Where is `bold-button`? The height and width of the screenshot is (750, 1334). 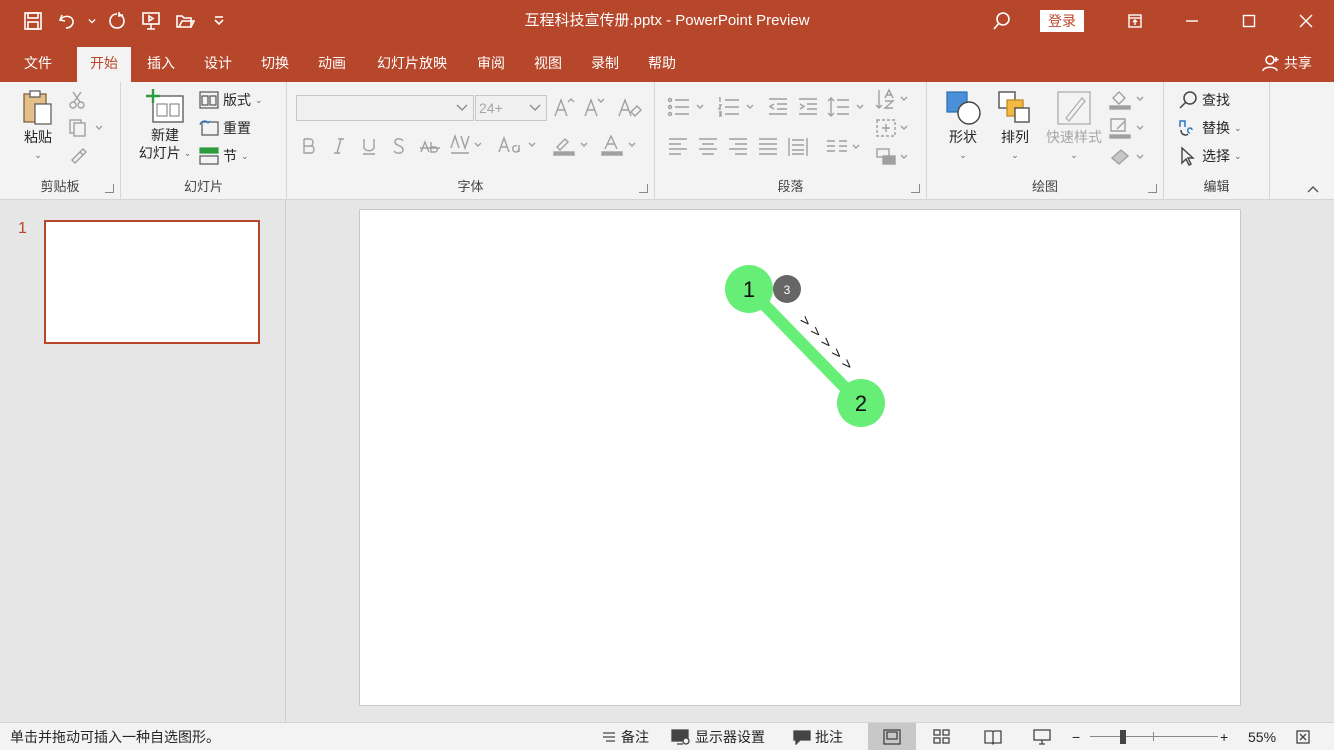
bold-button is located at coordinates (309, 147).